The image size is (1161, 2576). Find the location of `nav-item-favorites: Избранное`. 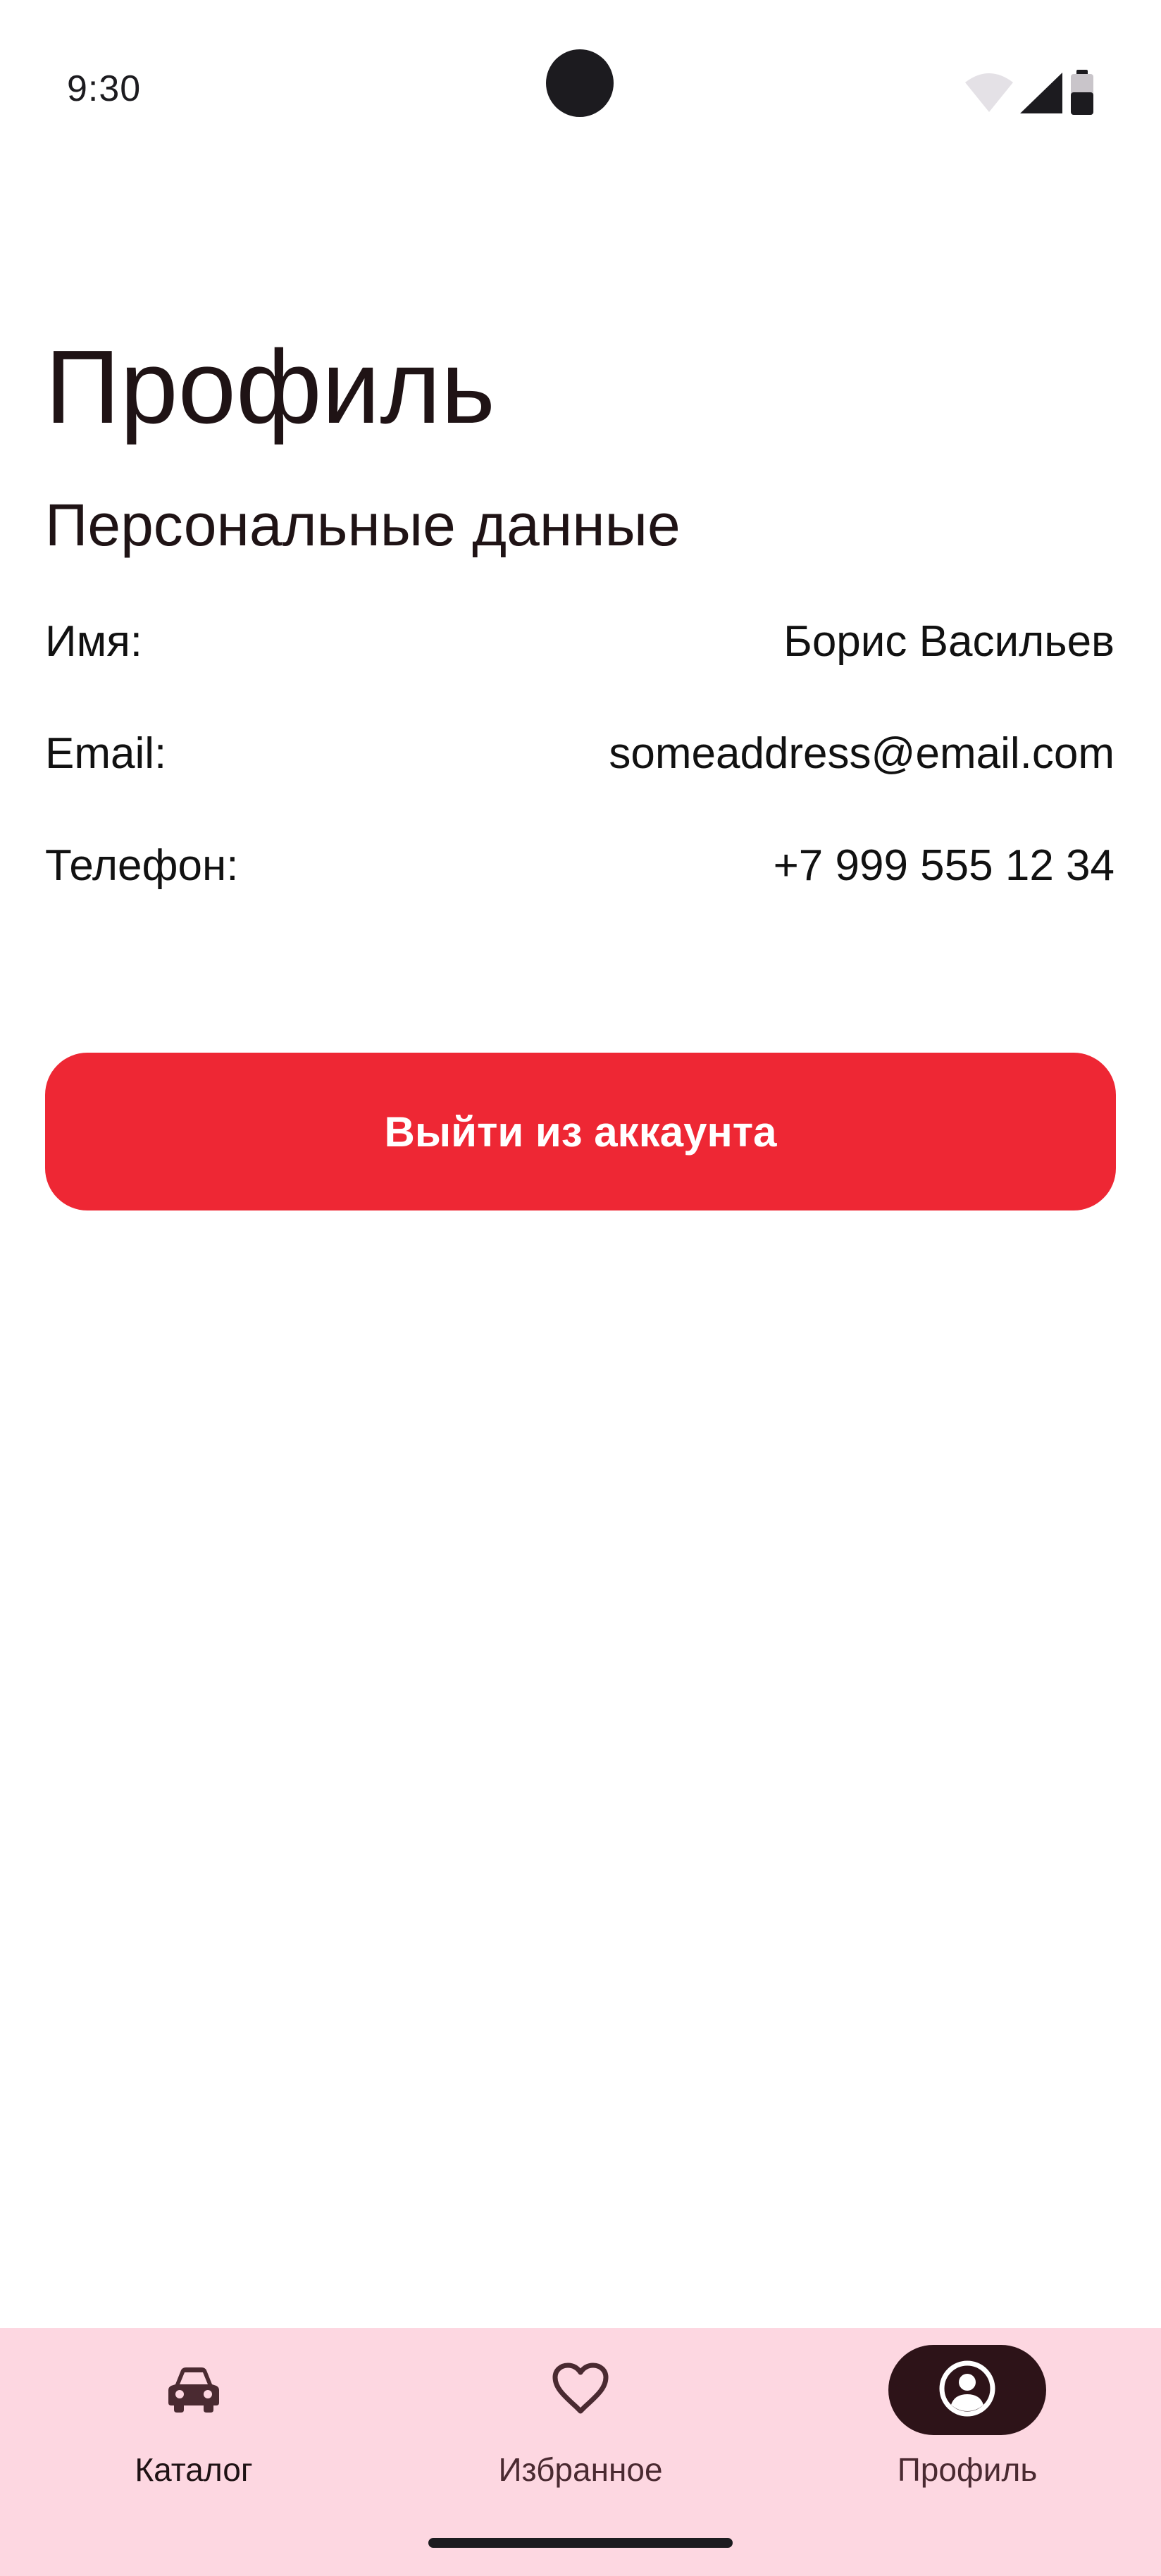

nav-item-favorites: Избранное is located at coordinates (580, 2426).